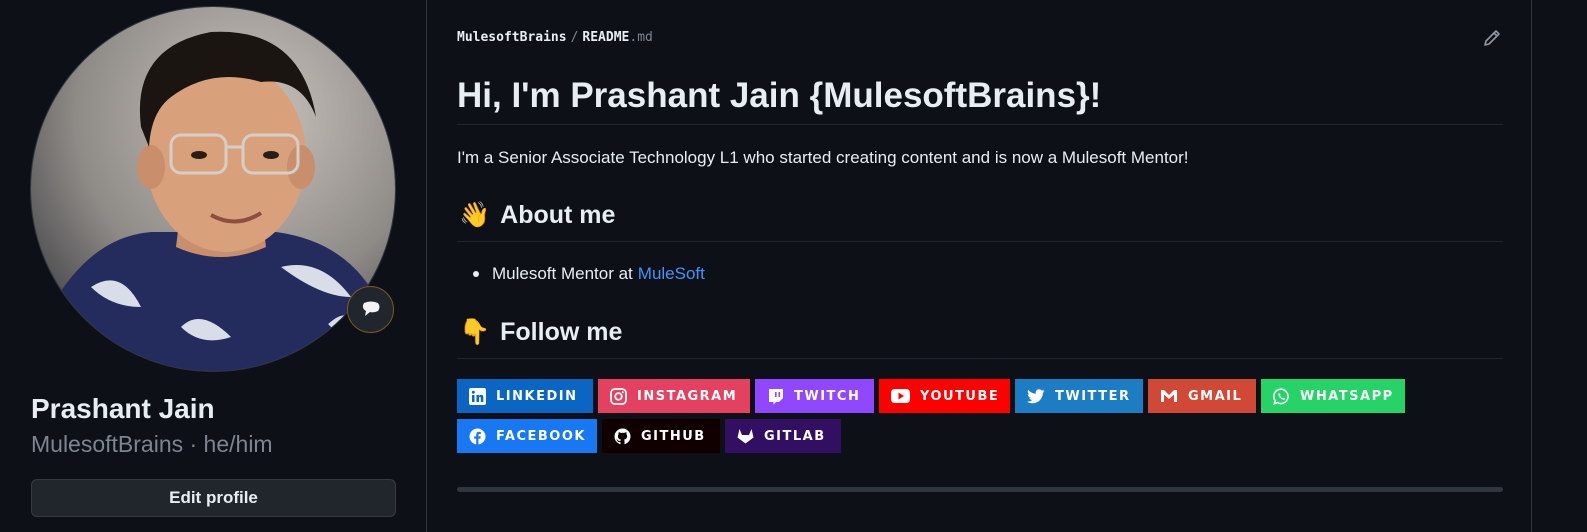  I want to click on gmail-badge: GMAIL, so click(1202, 396).